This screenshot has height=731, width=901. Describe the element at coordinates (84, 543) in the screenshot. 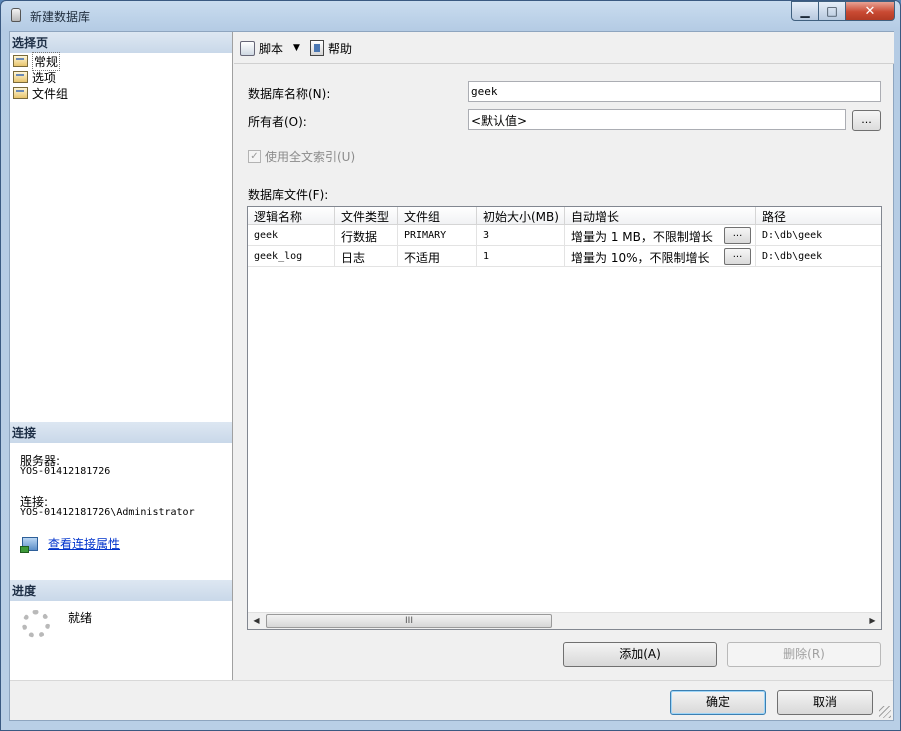

I see `view-connection-properties-link: 查看连接属性` at that location.